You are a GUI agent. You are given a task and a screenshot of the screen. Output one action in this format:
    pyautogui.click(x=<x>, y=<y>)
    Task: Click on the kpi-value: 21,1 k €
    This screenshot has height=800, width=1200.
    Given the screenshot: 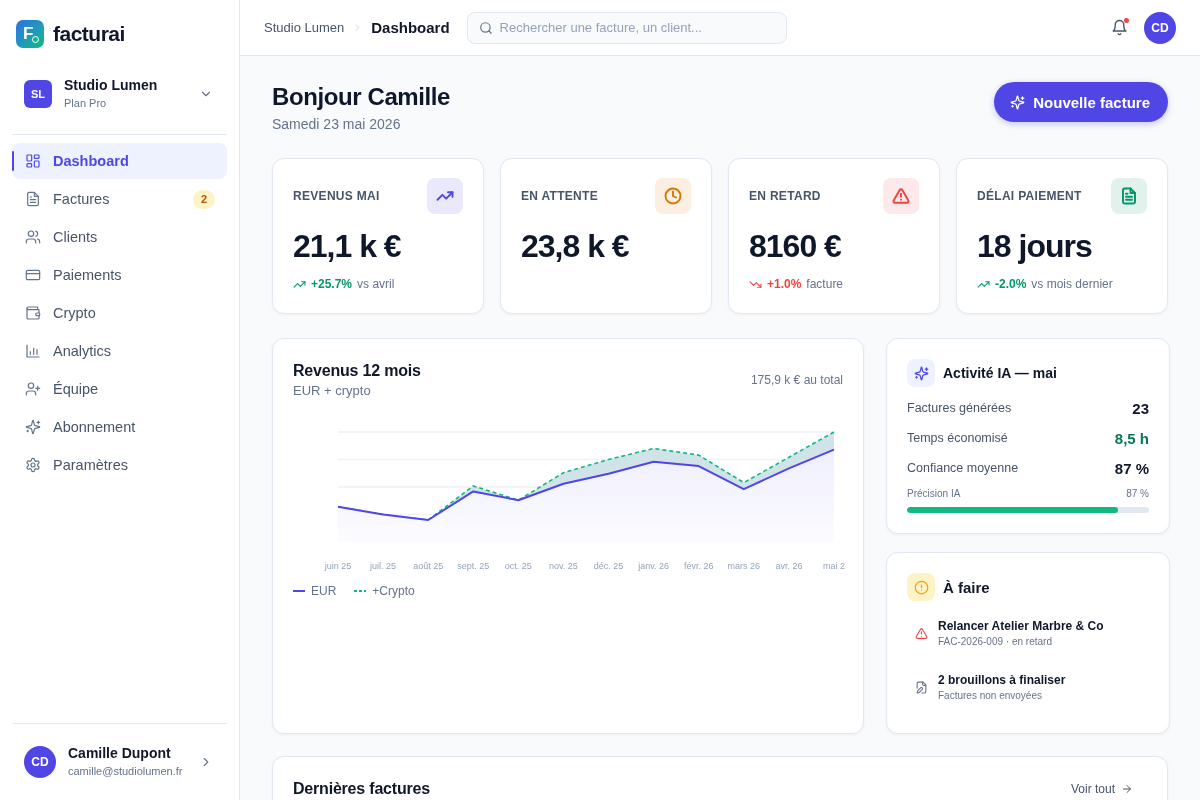 What is the action you would take?
    pyautogui.click(x=347, y=246)
    